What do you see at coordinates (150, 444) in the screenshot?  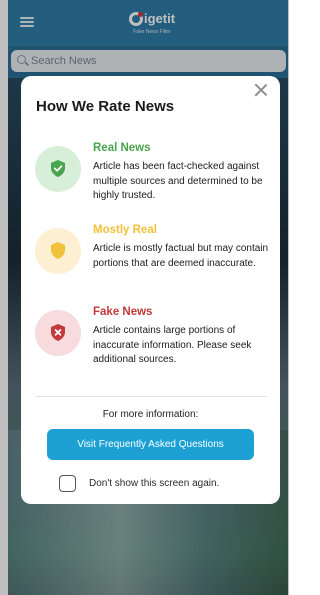 I see `visit-faq-button: Visit Frequently Asked Questions` at bounding box center [150, 444].